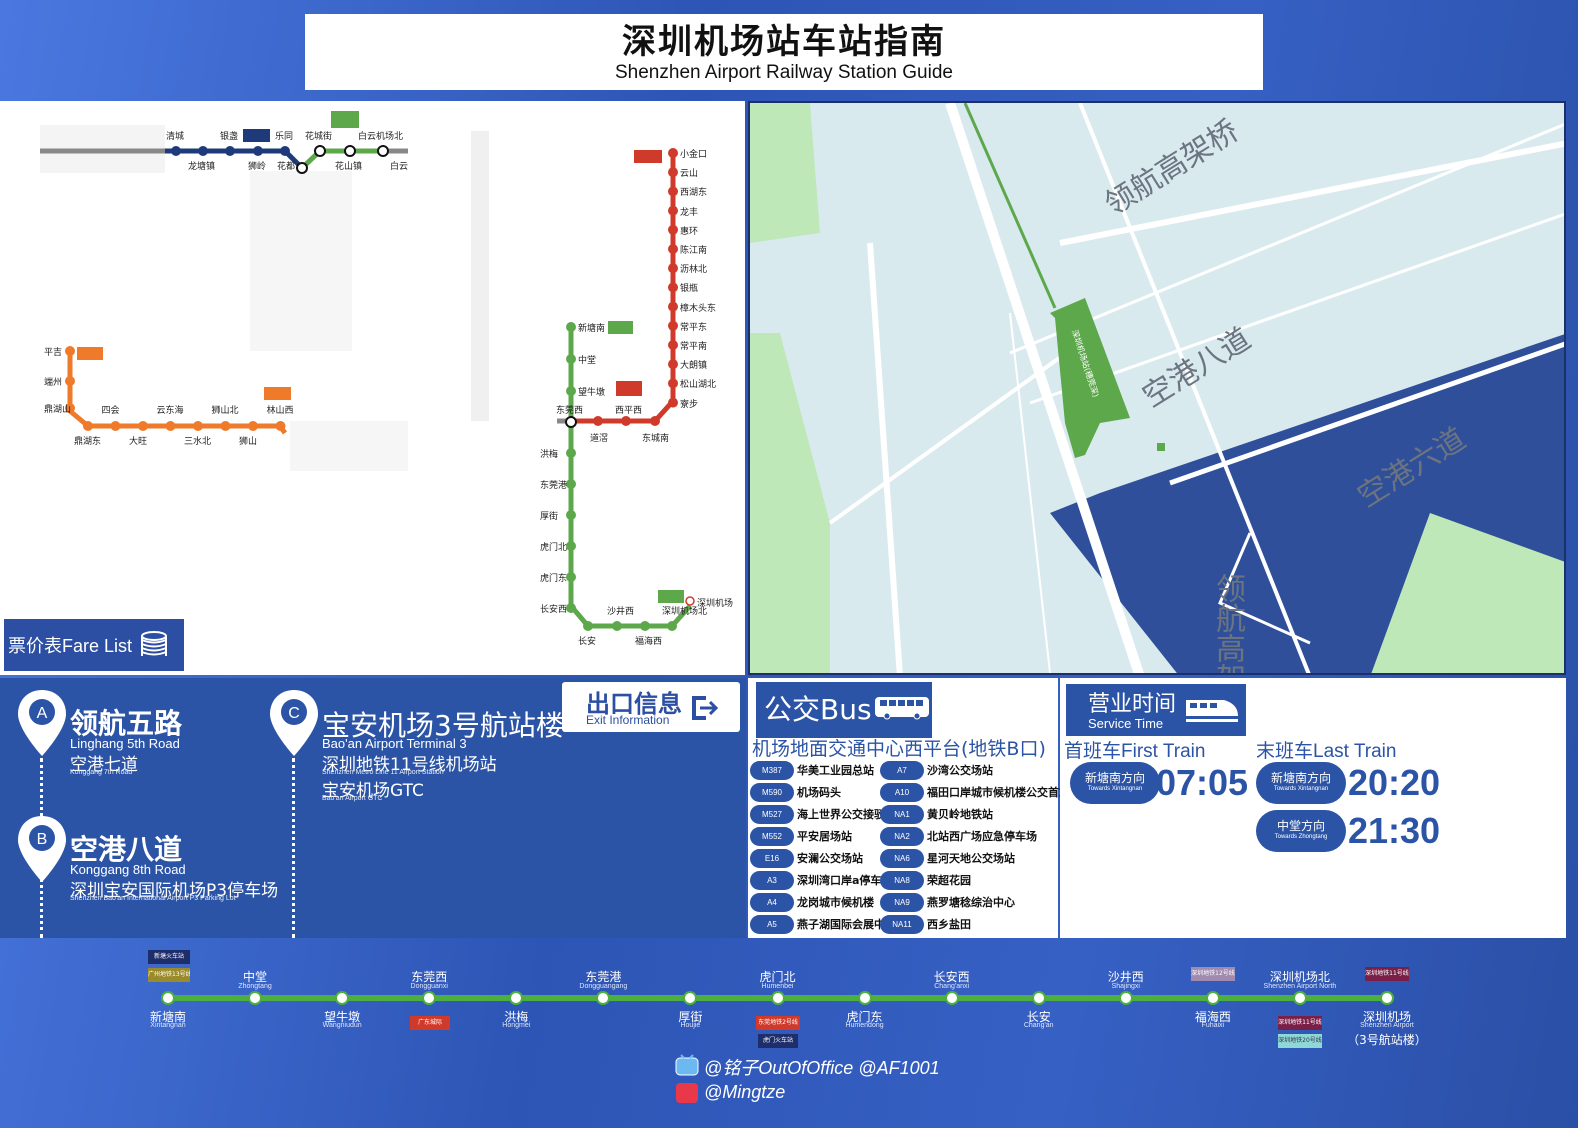  I want to click on map-station-label: 龙塘镇, so click(202, 167).